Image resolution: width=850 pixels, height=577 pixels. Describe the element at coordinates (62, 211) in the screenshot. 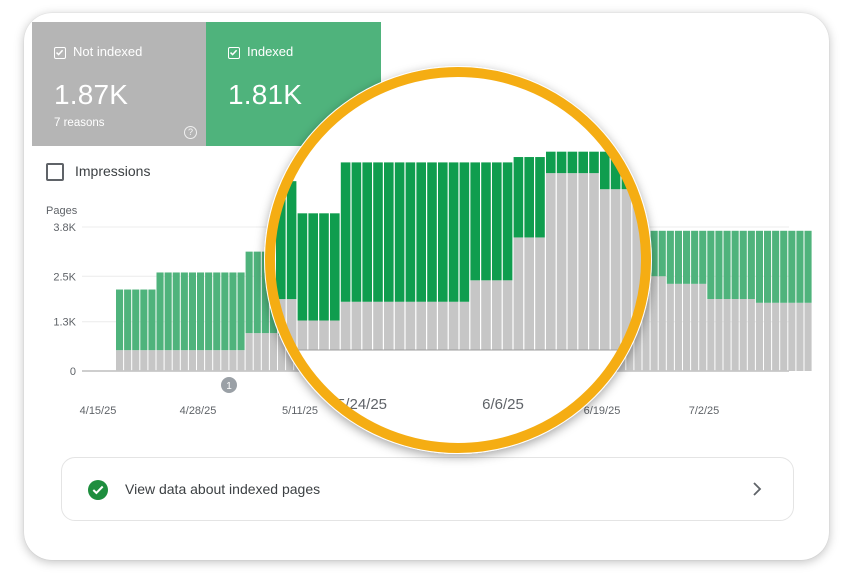

I see `y-axis-title: Pages` at that location.